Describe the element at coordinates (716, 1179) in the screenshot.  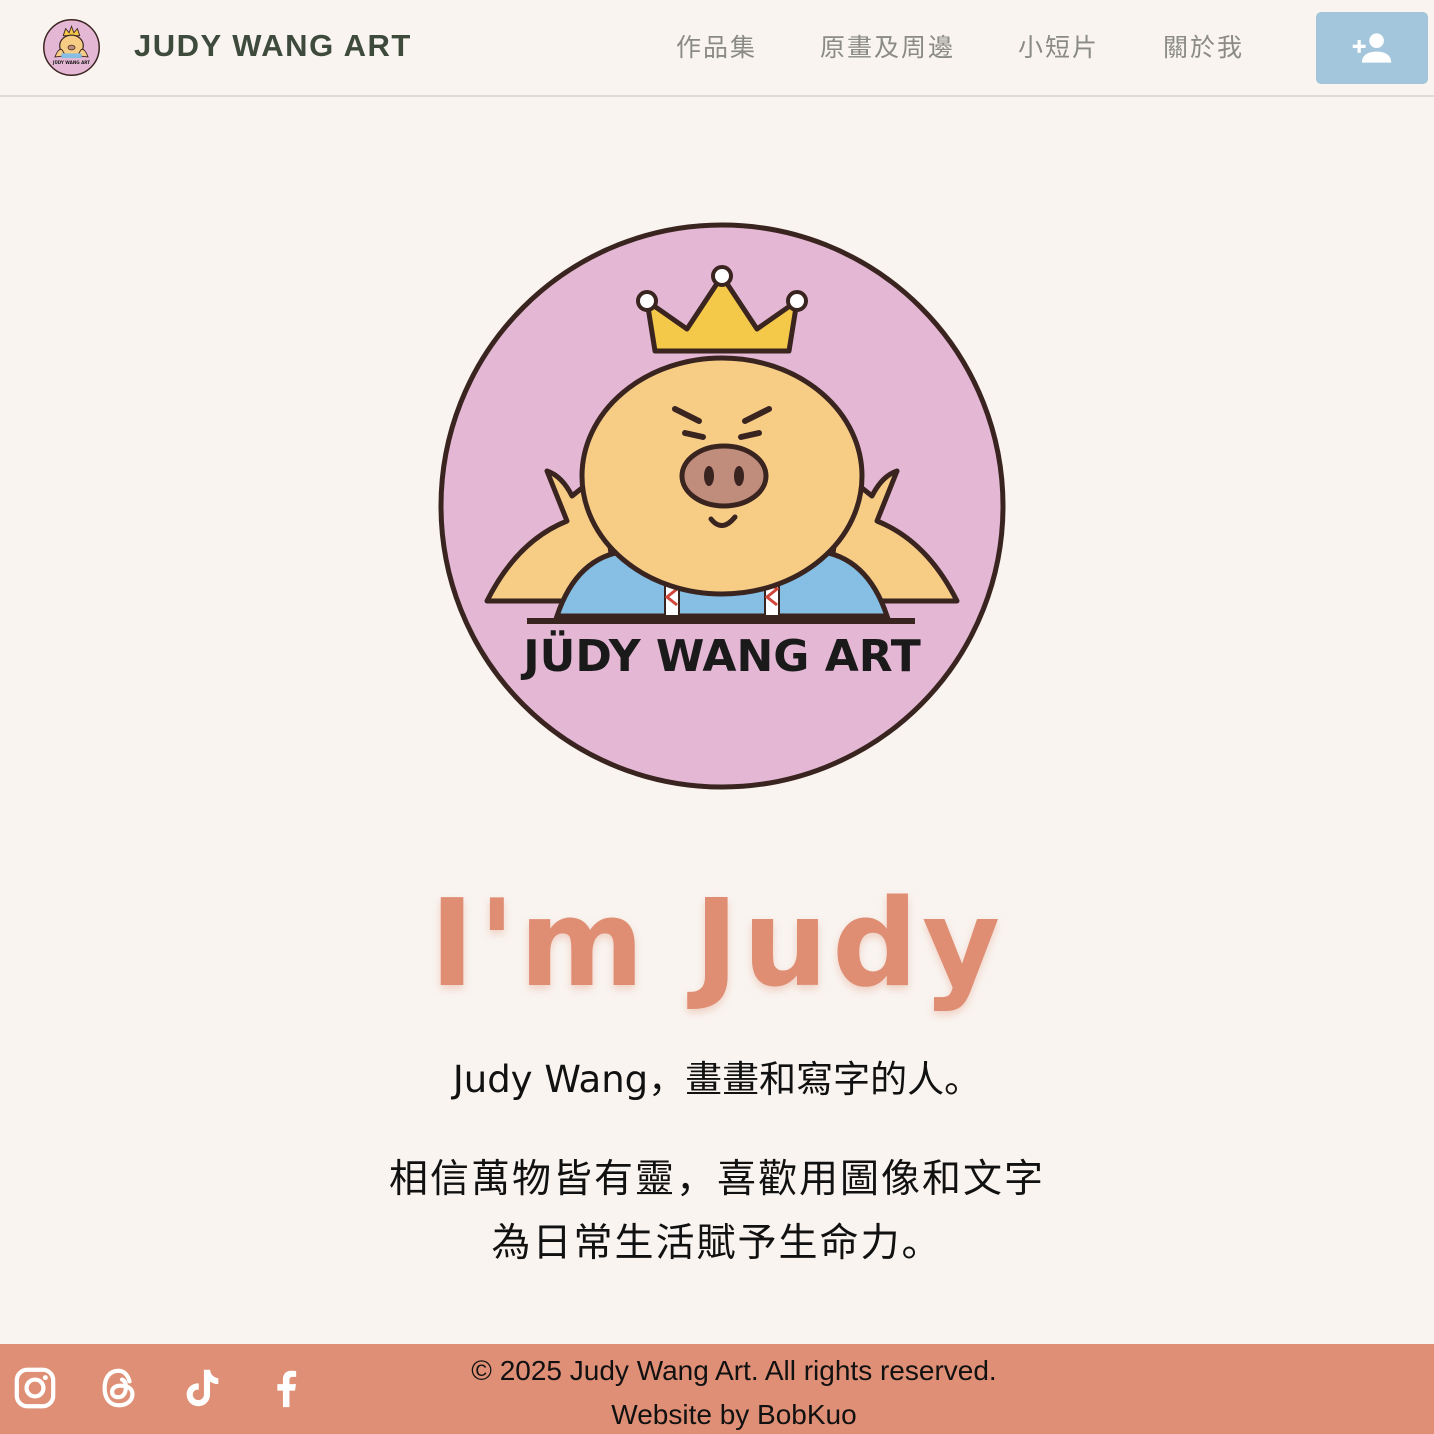
I see `hero-description-line: 相信萬物皆有靈，喜歡用圖像和文字` at that location.